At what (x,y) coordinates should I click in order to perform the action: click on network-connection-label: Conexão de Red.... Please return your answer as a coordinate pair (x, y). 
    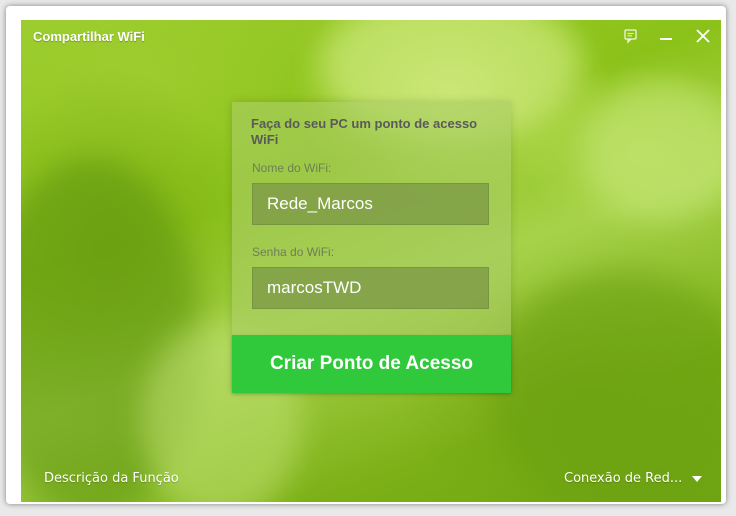
    Looking at the image, I should click on (623, 478).